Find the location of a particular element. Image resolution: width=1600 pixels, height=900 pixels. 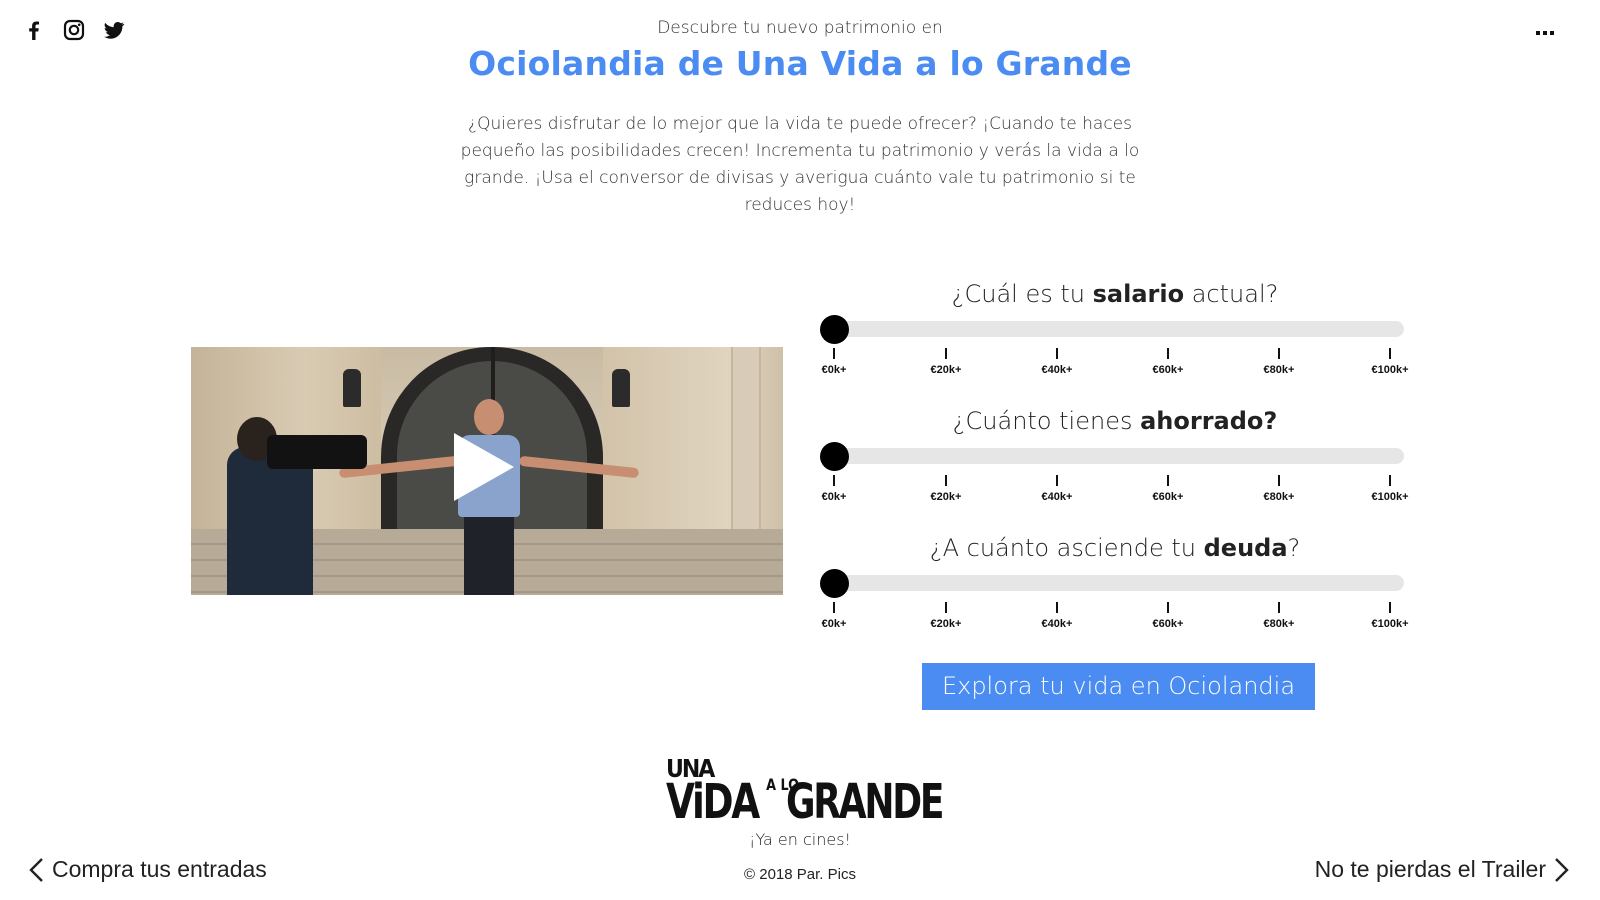

logo-grande: GRANDE is located at coordinates (865, 802).